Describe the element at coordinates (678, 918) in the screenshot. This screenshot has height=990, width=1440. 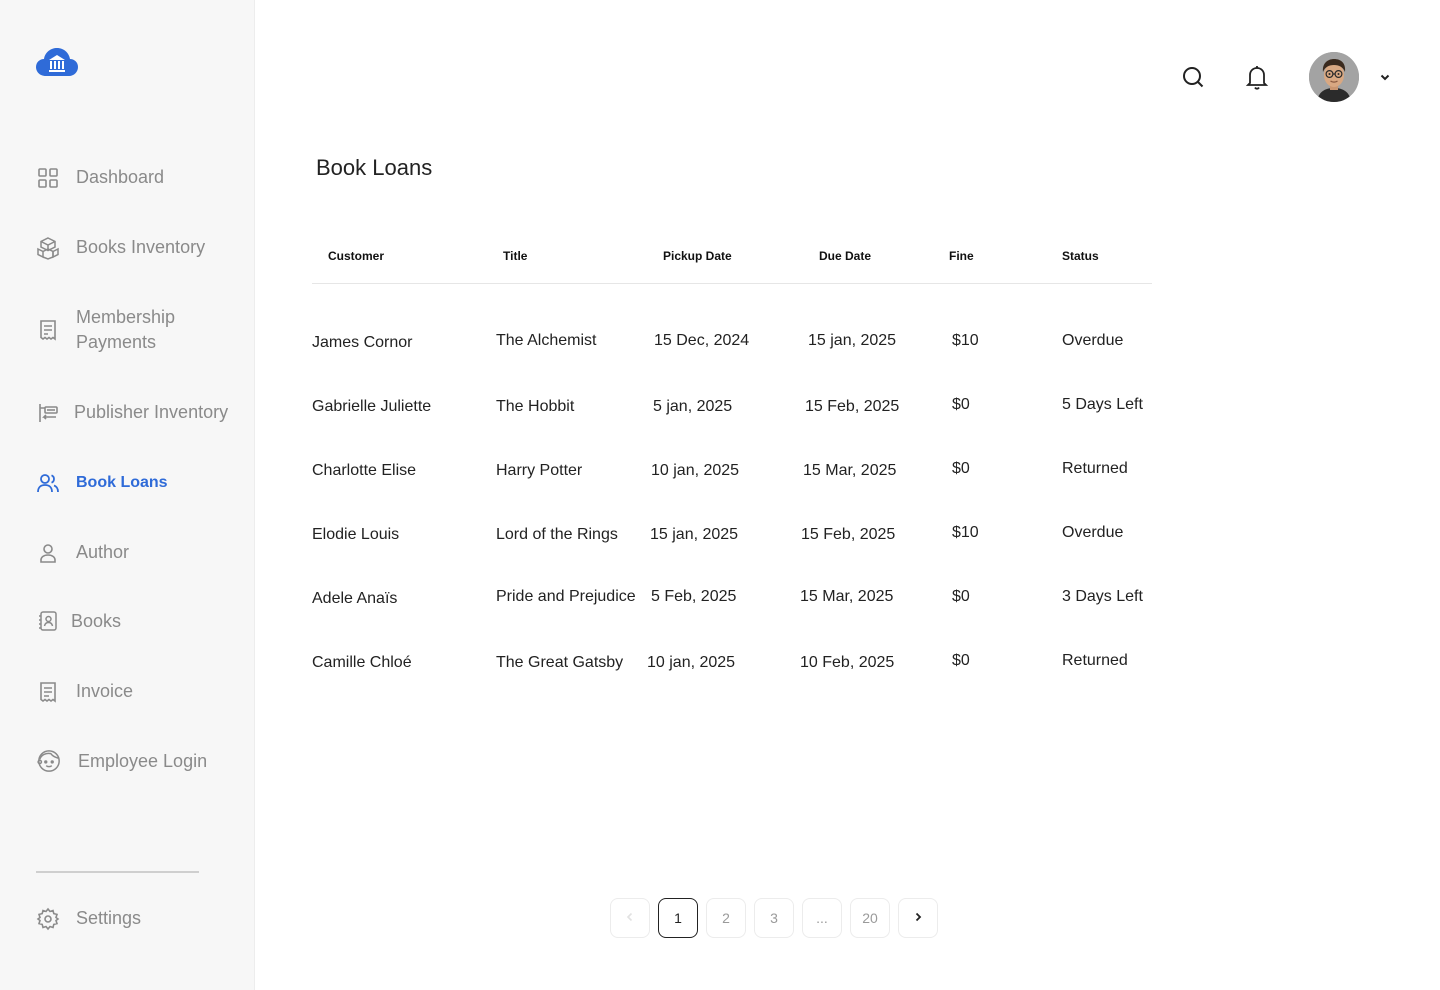
I see `page-button-1: 1` at that location.